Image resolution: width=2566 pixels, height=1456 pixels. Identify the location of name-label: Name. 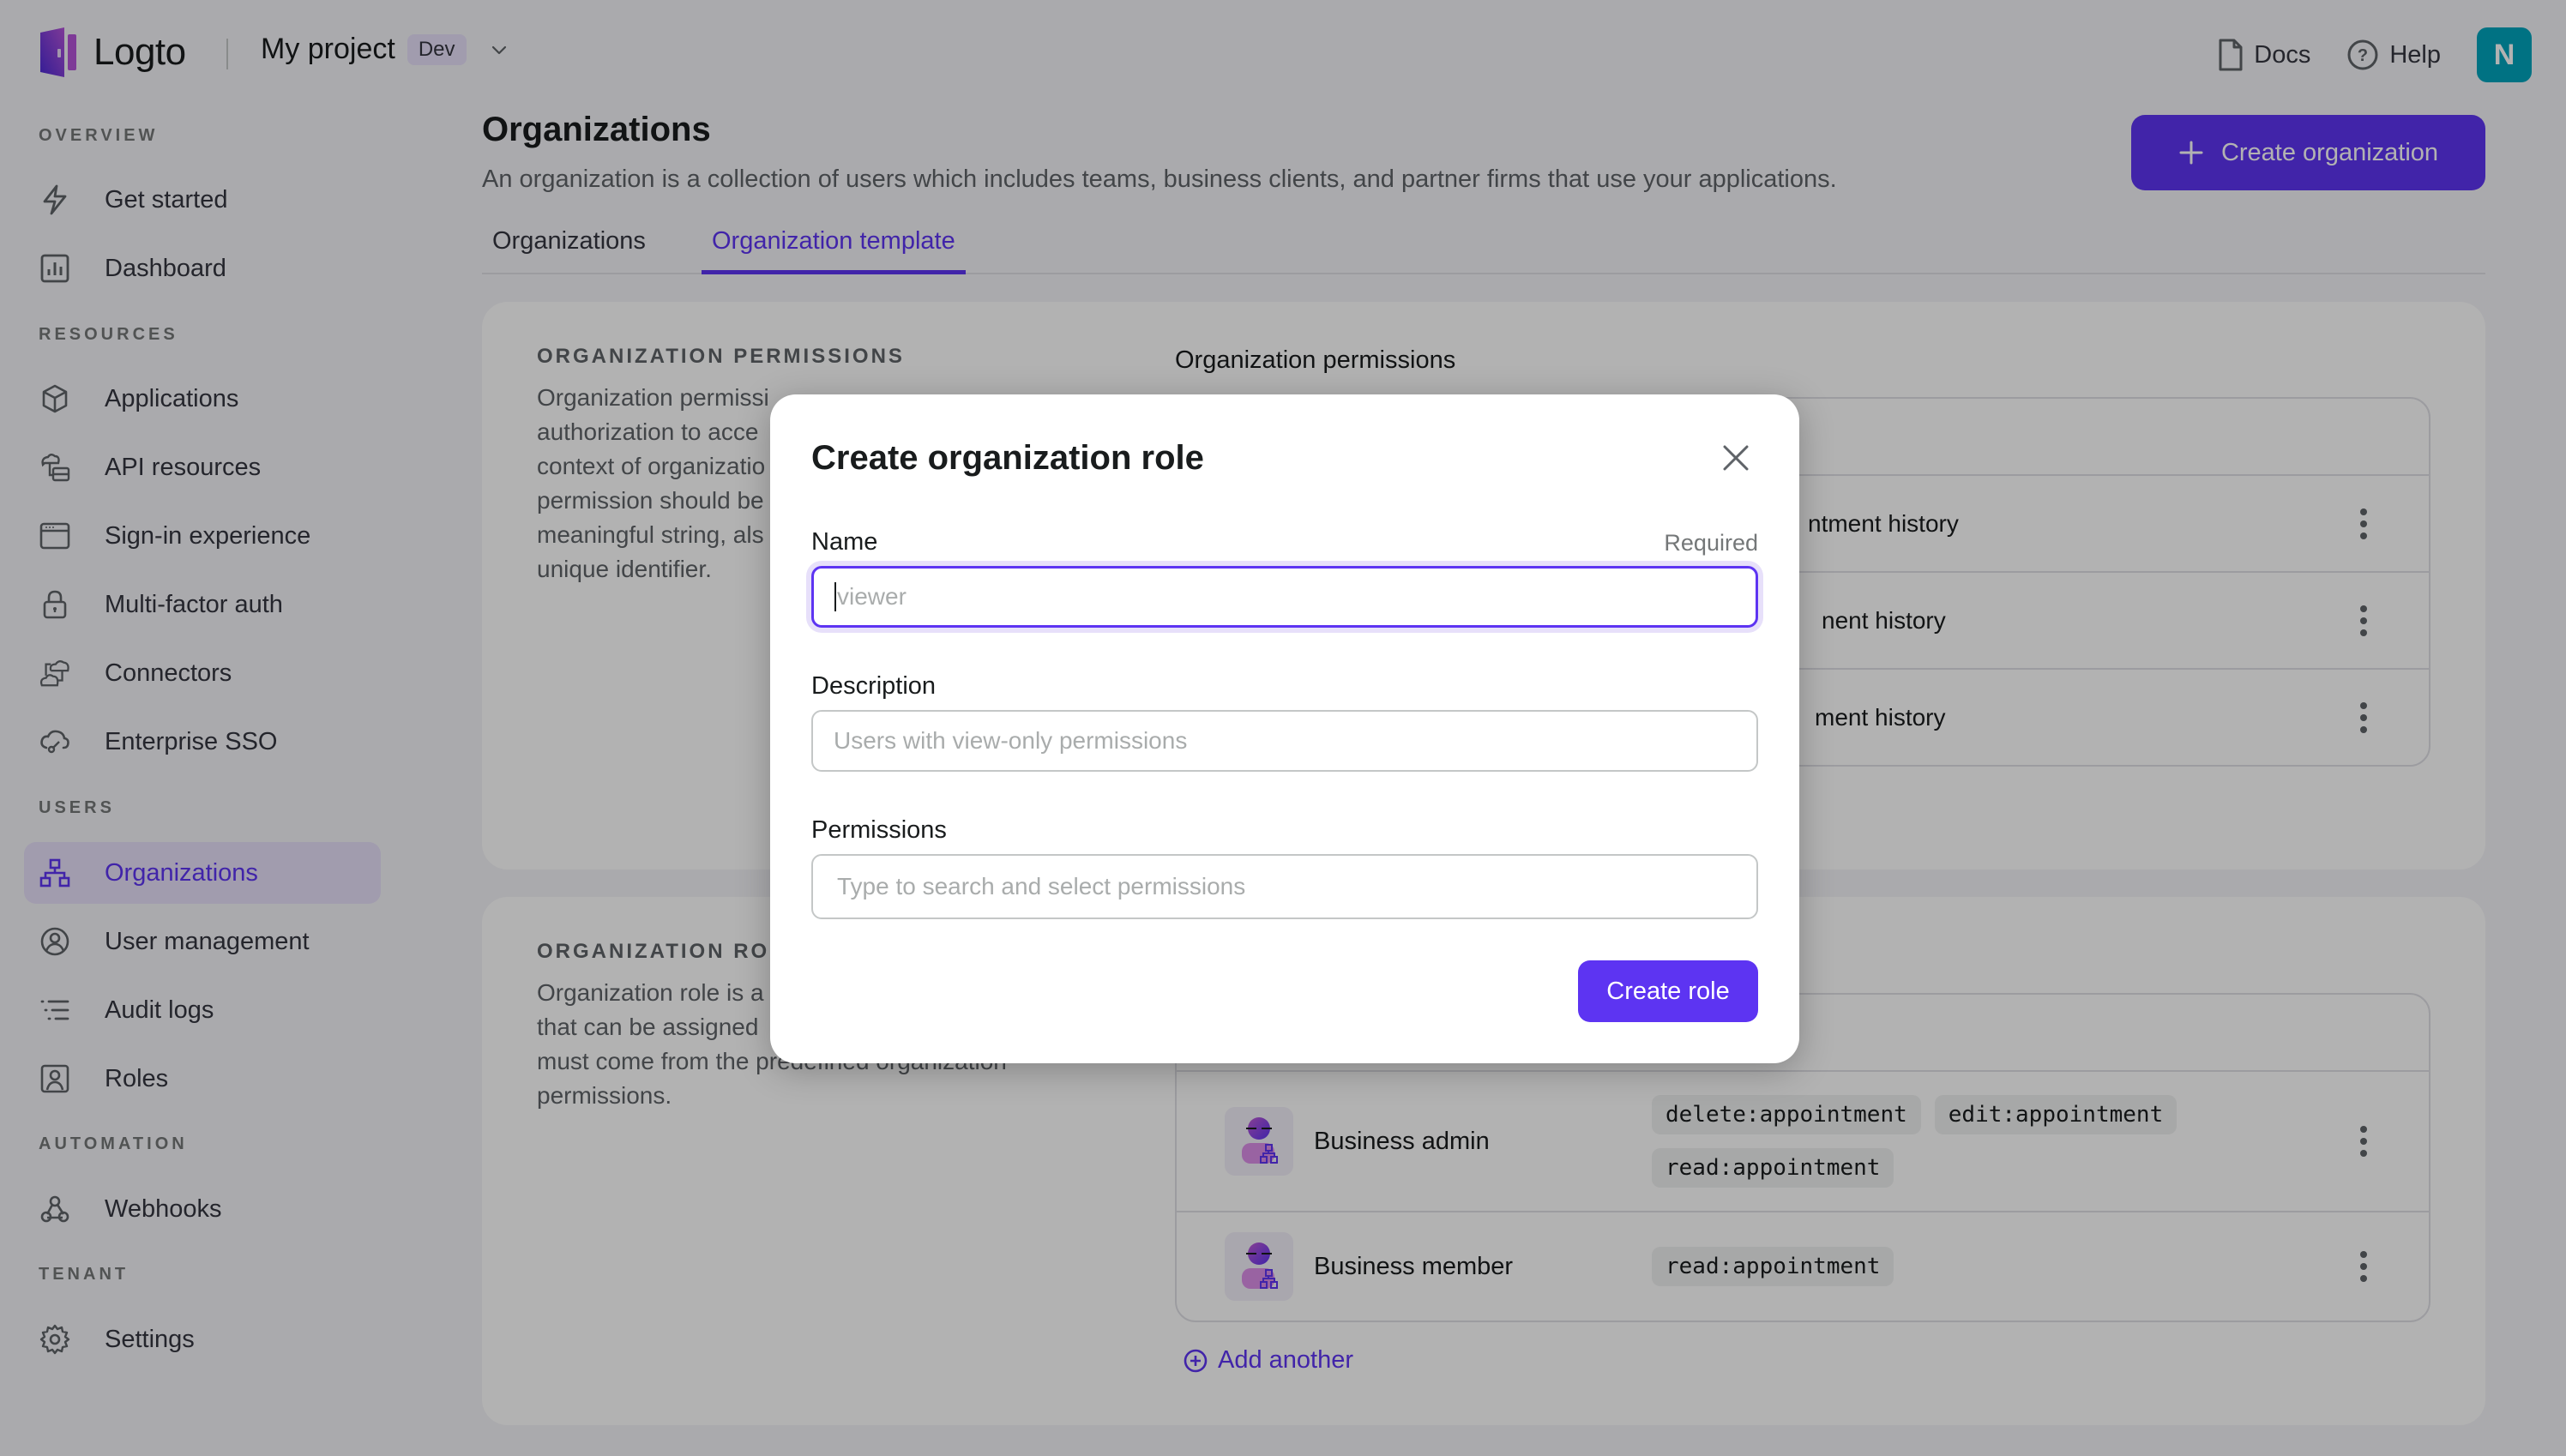
(845, 542).